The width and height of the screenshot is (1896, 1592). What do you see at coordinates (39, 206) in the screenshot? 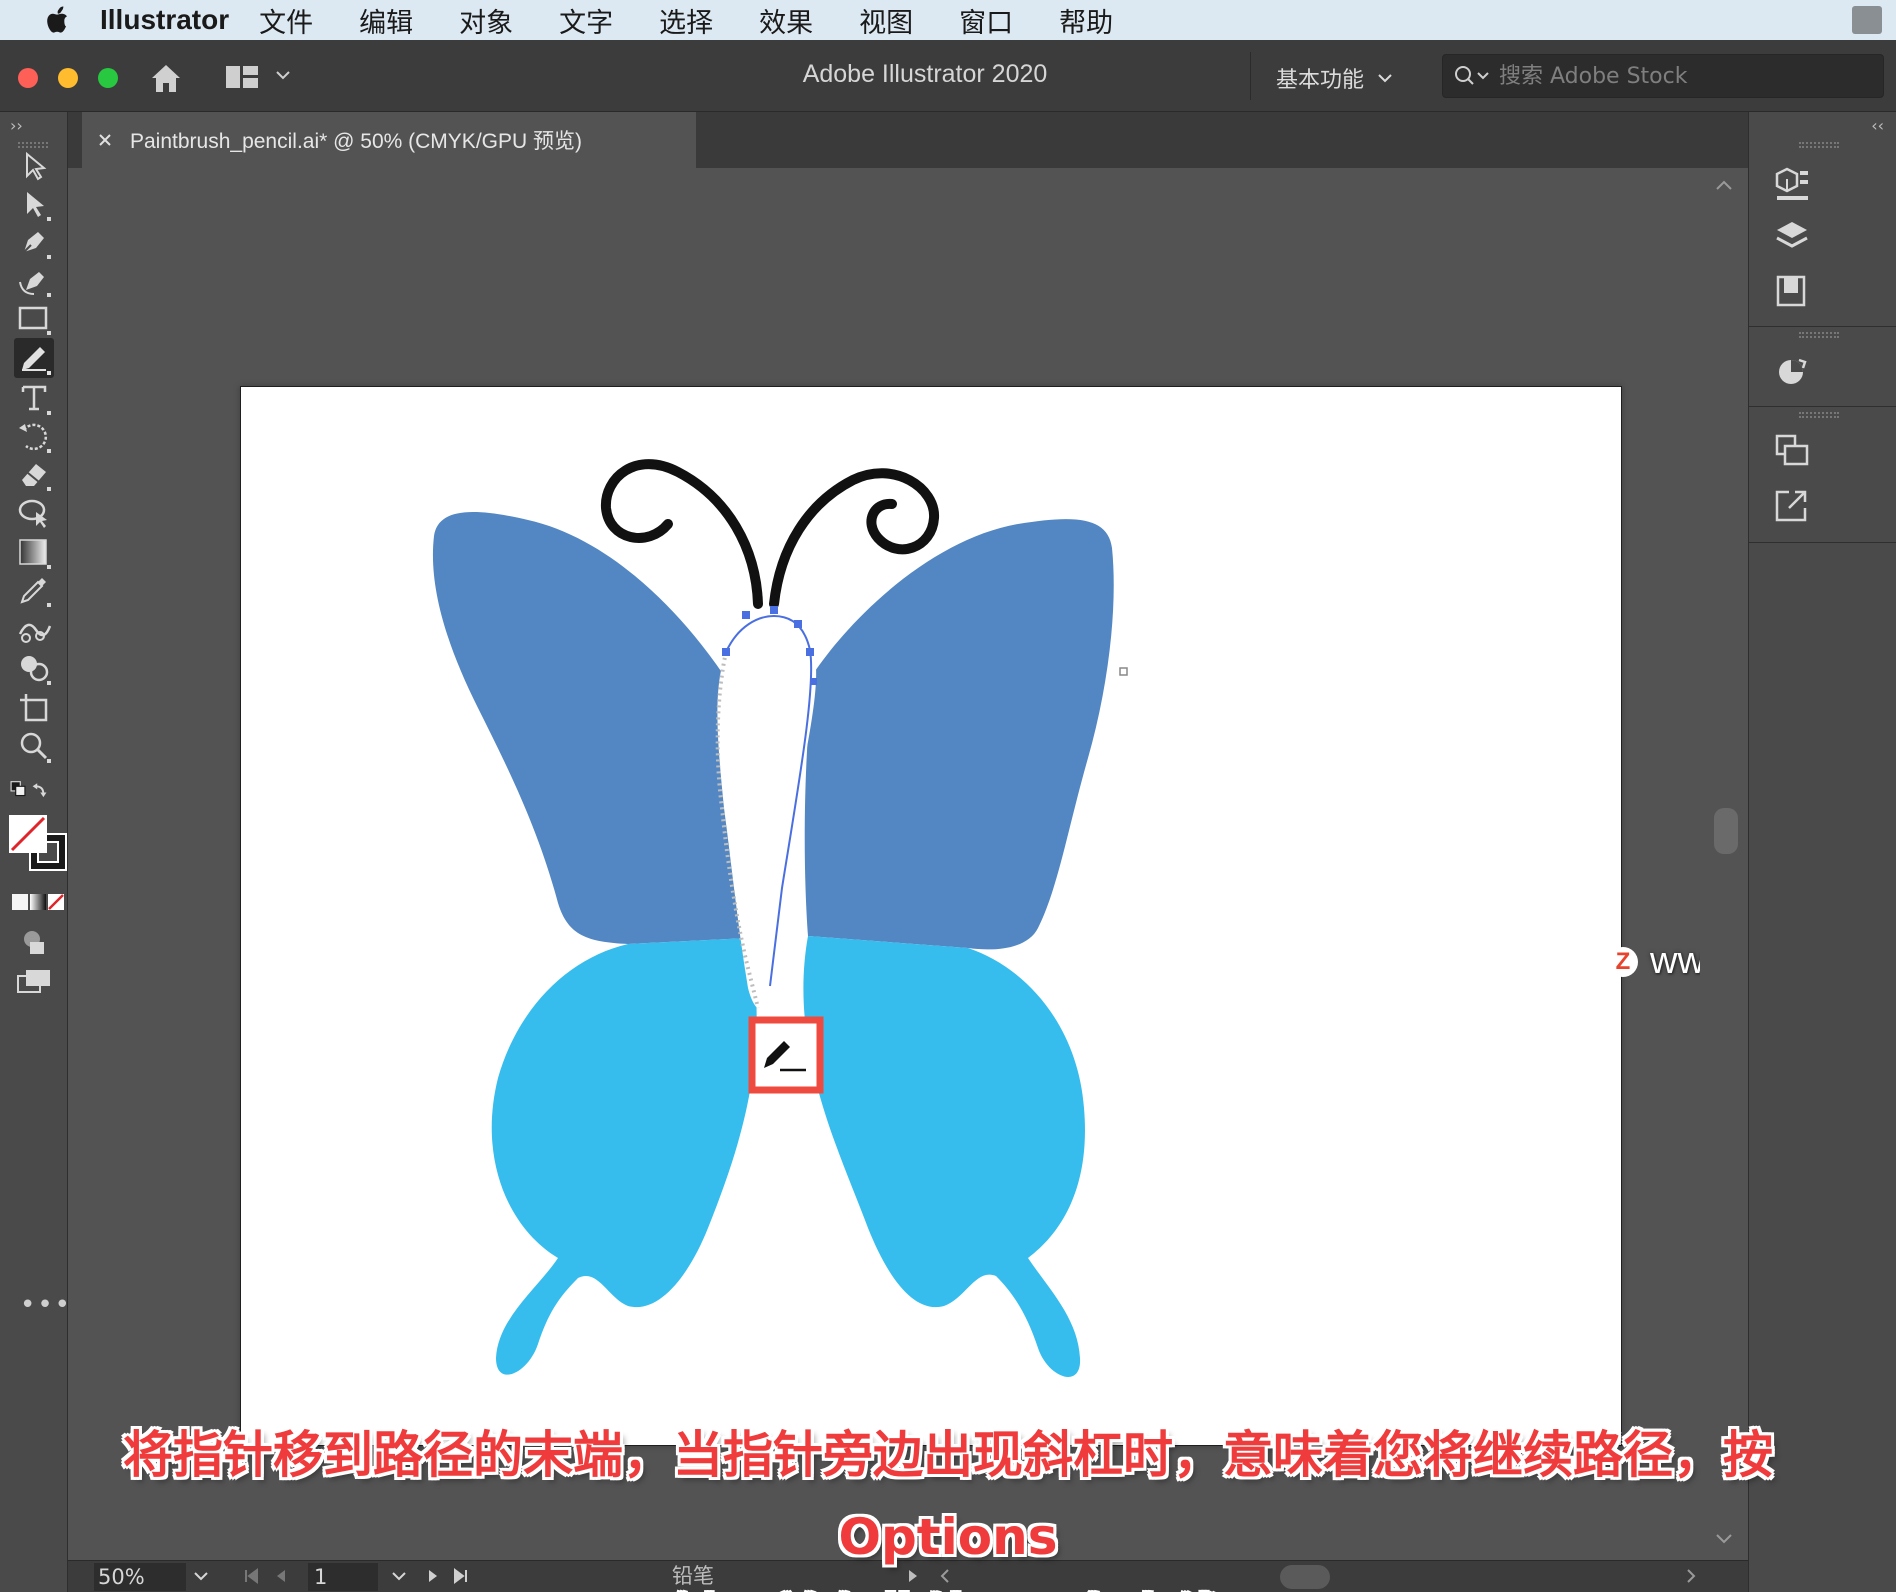
I see `arrow-solid-icon` at bounding box center [39, 206].